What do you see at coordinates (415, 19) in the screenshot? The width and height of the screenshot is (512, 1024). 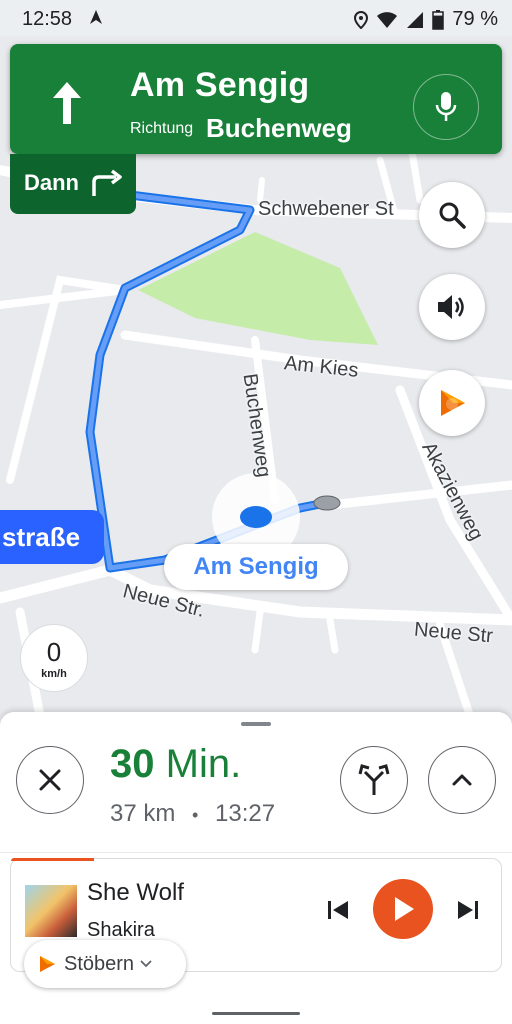 I see `signal-icon` at bounding box center [415, 19].